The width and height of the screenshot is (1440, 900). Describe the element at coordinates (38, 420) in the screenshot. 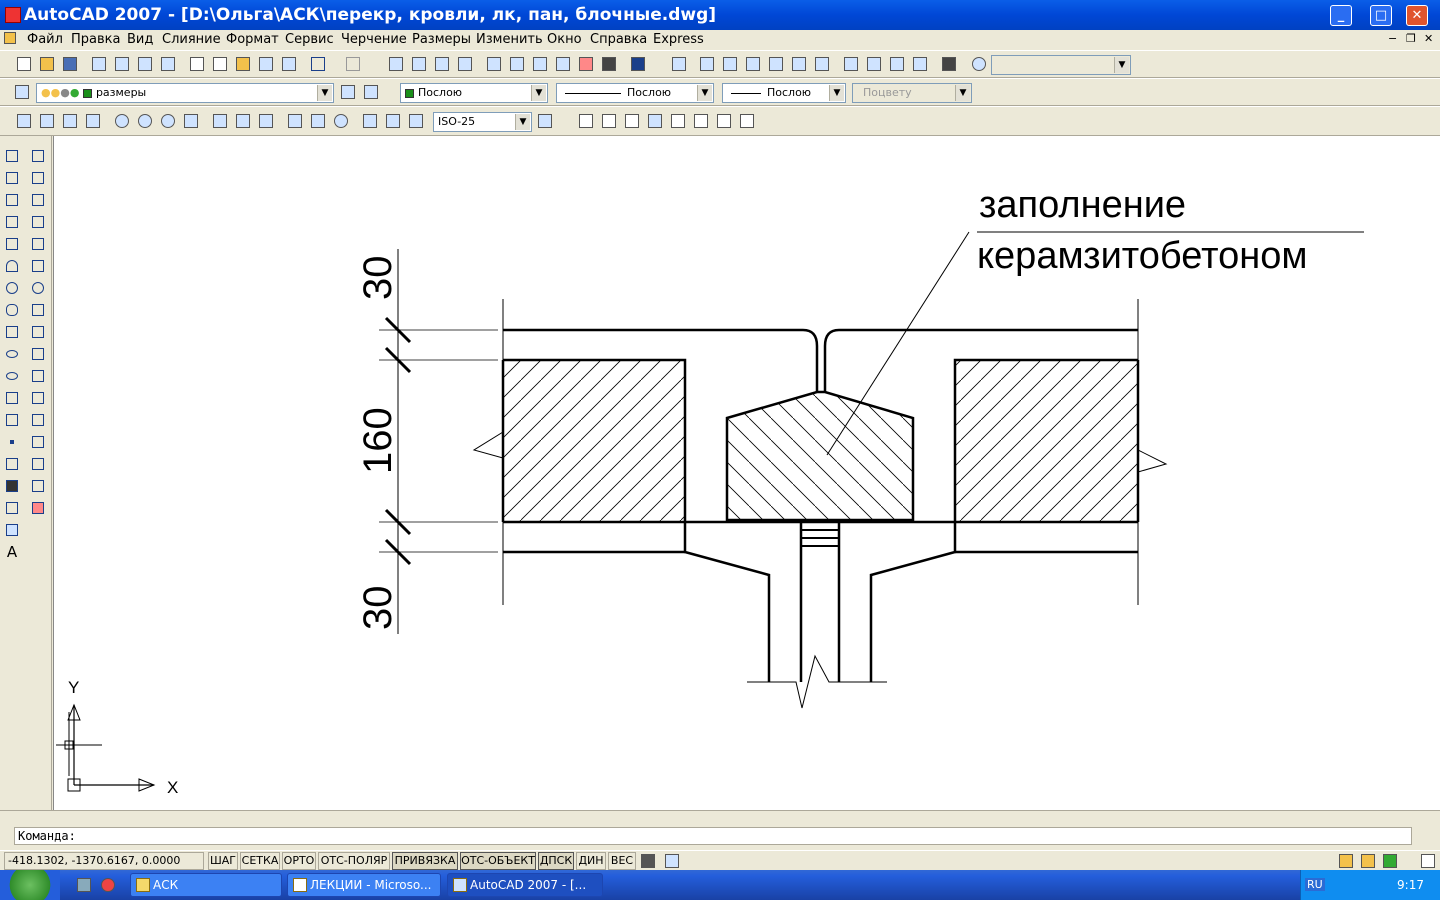

I see `break-icon` at that location.